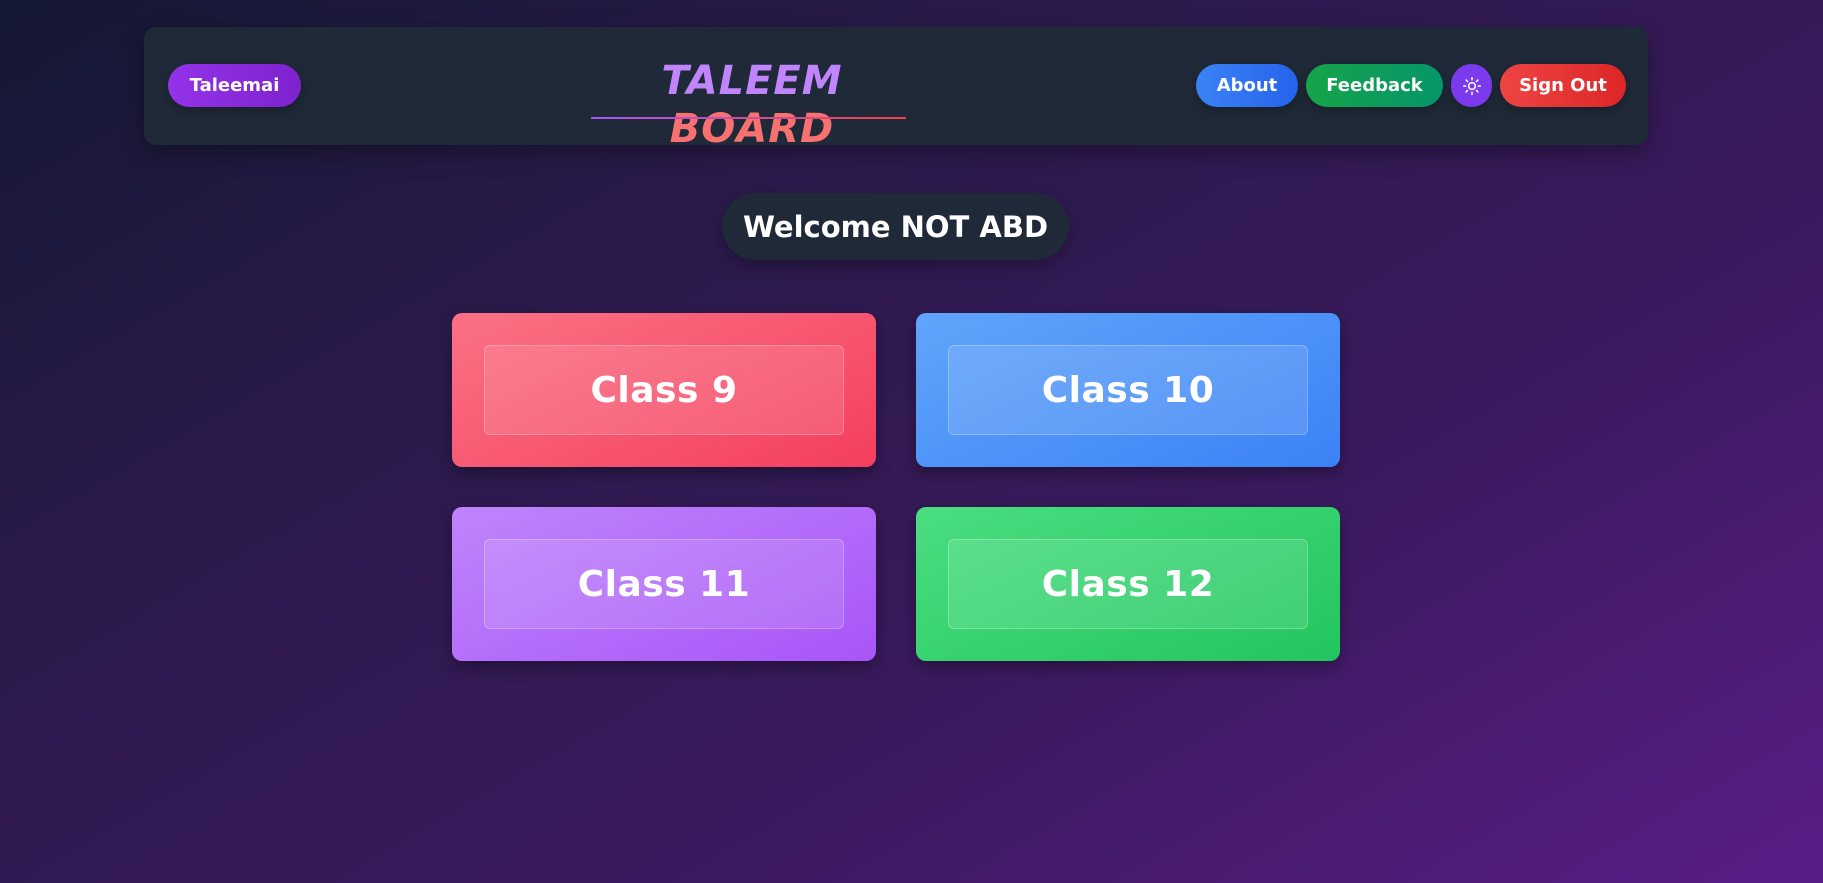 The image size is (1823, 883). What do you see at coordinates (1247, 85) in the screenshot?
I see `about-button: About` at bounding box center [1247, 85].